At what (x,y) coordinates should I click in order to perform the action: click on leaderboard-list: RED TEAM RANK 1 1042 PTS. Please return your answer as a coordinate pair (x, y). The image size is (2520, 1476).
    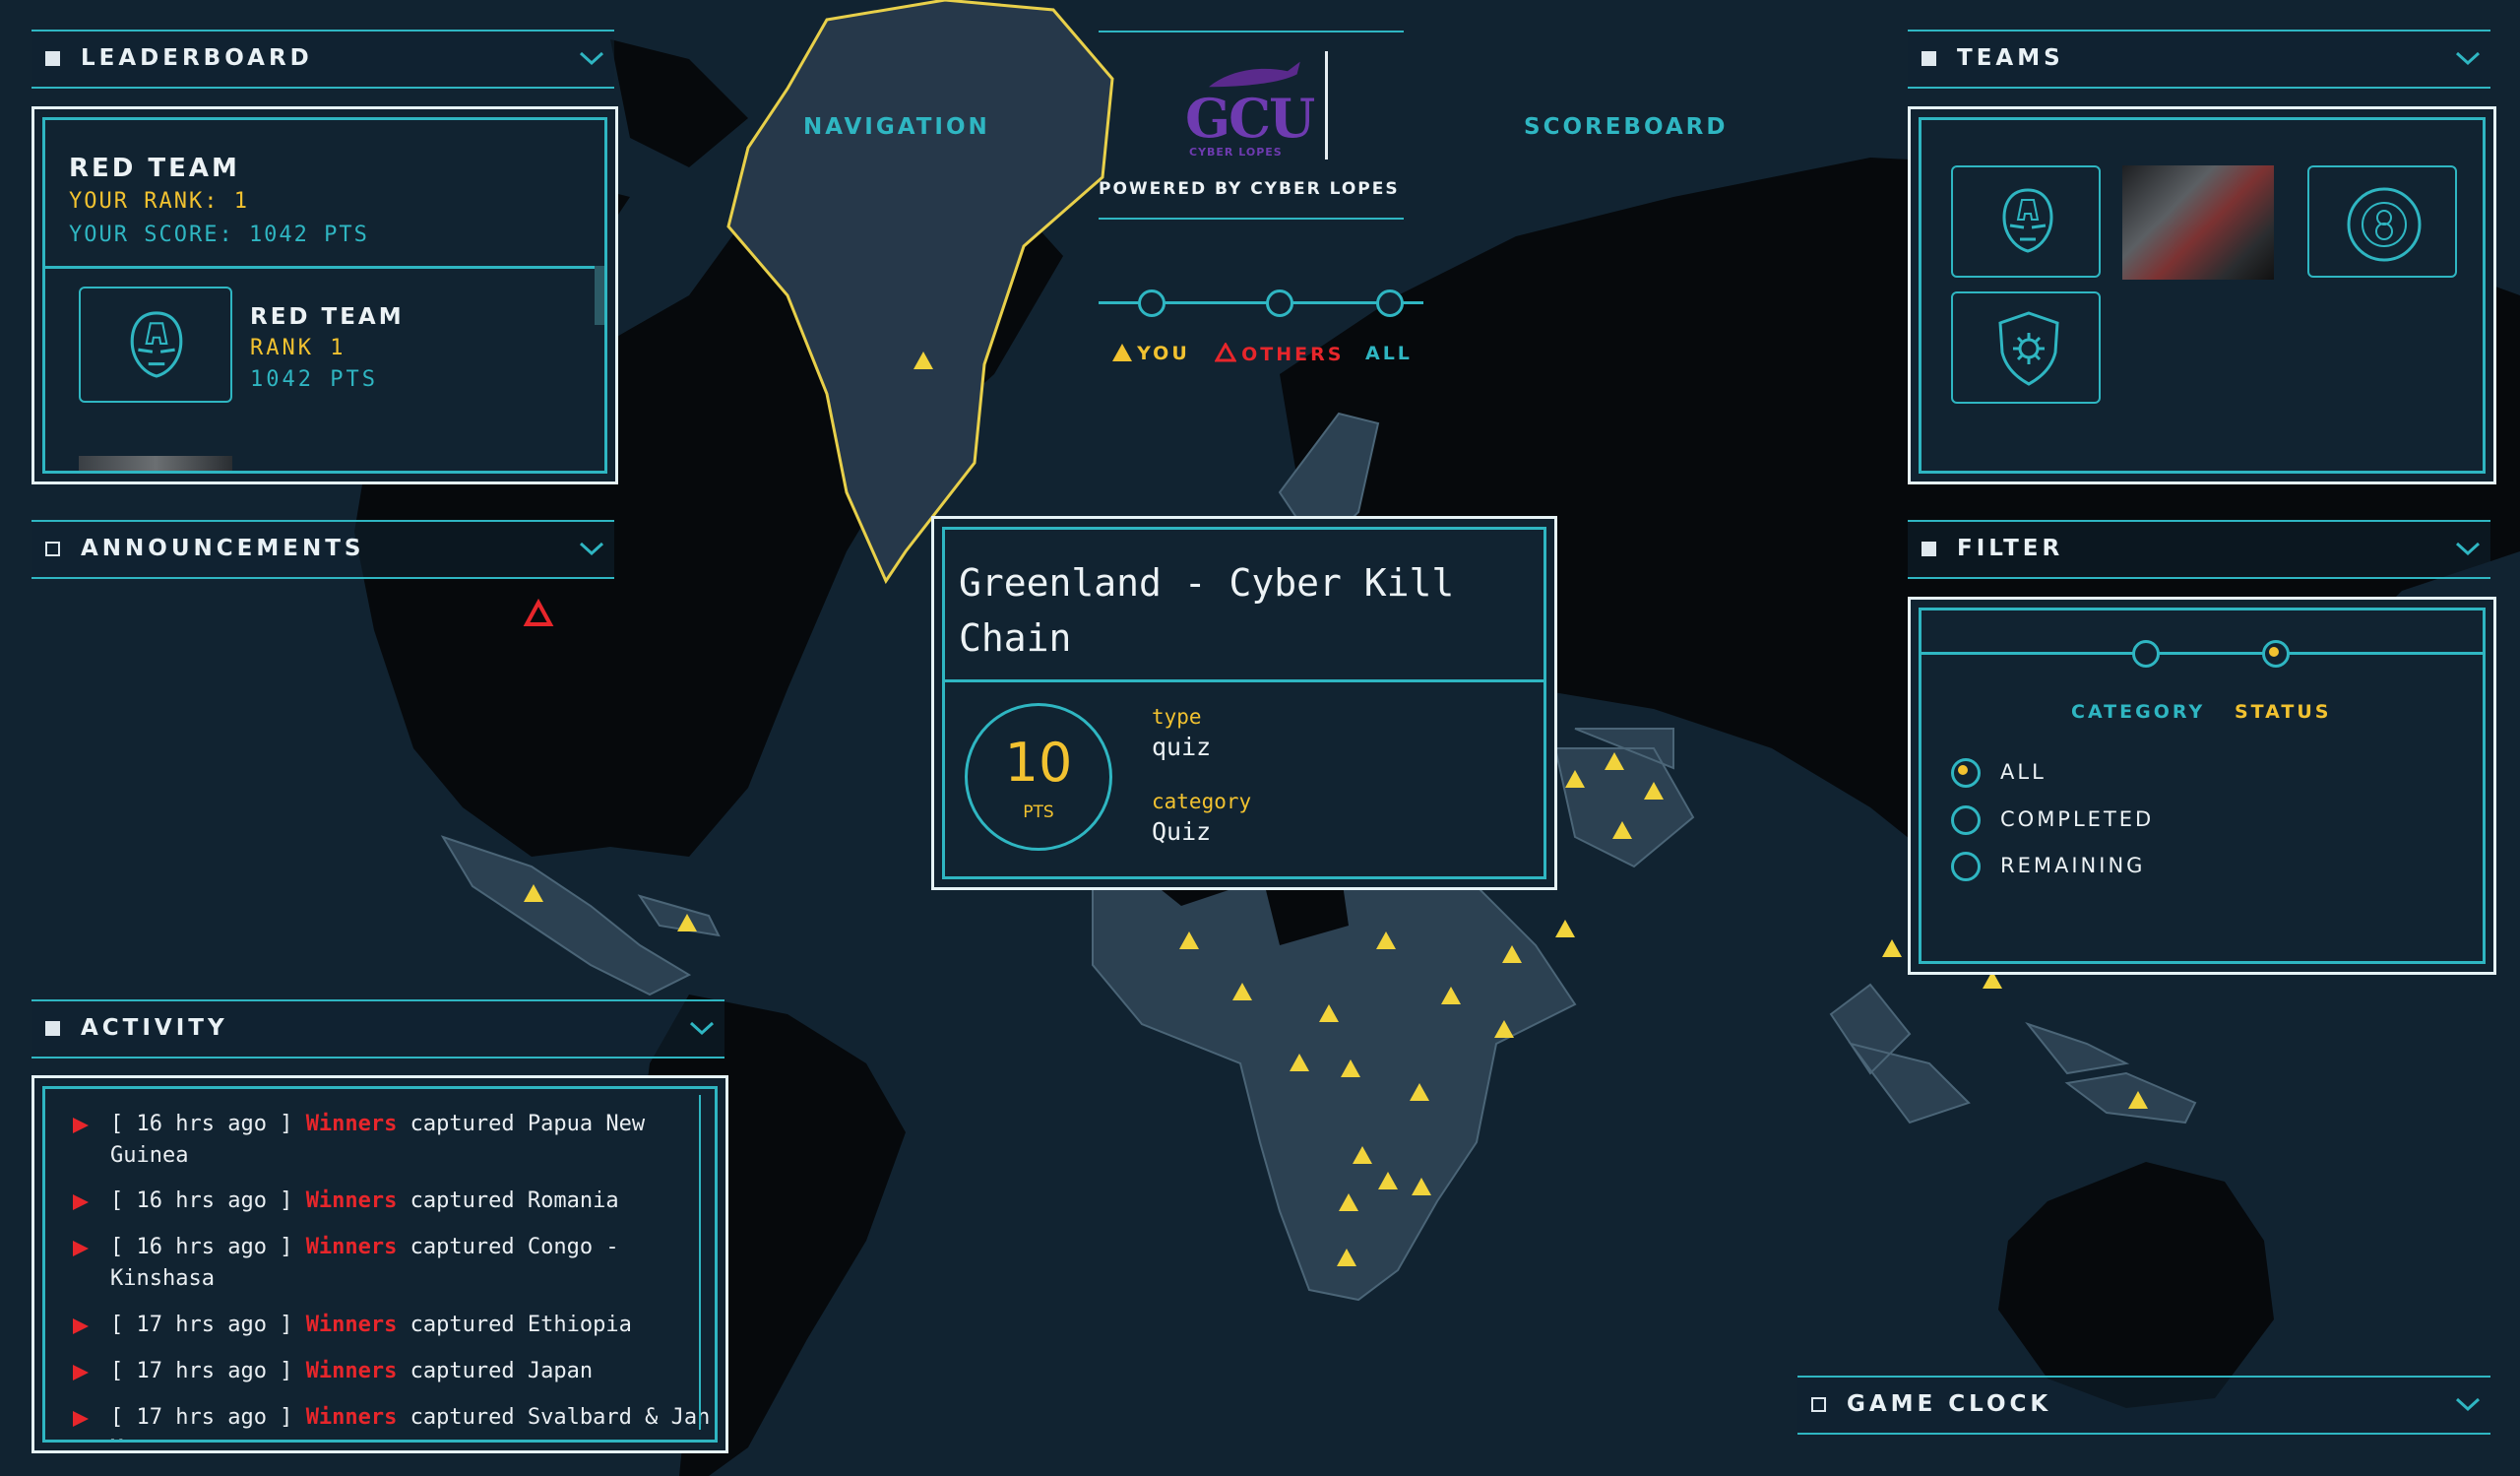
    Looking at the image, I should click on (324, 368).